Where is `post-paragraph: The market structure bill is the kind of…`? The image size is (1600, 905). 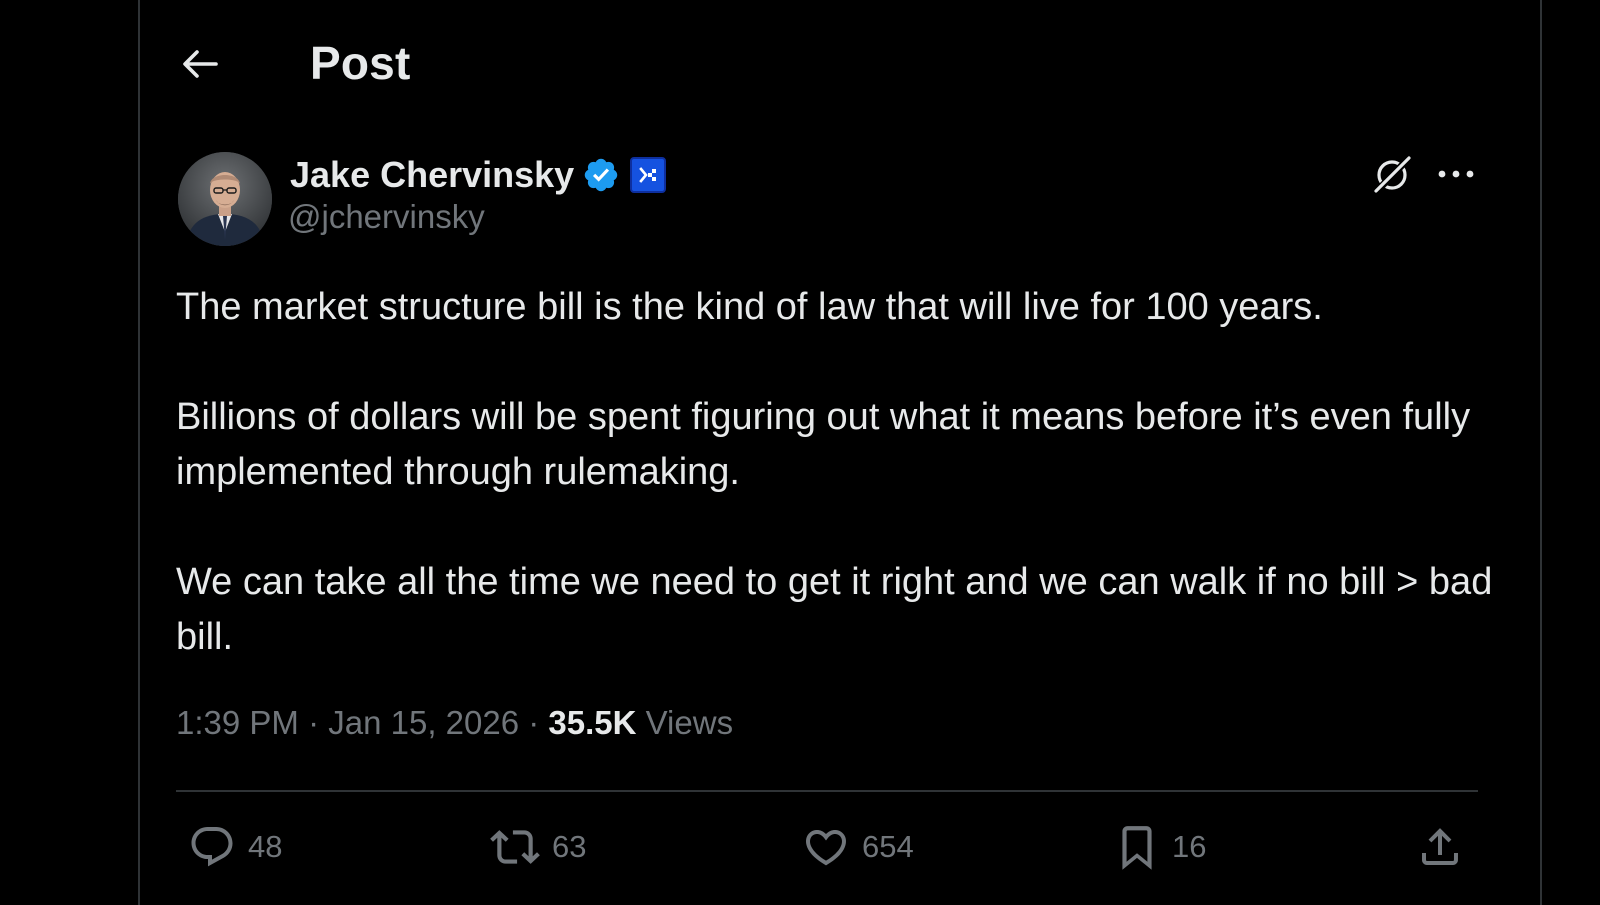 post-paragraph: The market structure bill is the kind of… is located at coordinates (749, 307).